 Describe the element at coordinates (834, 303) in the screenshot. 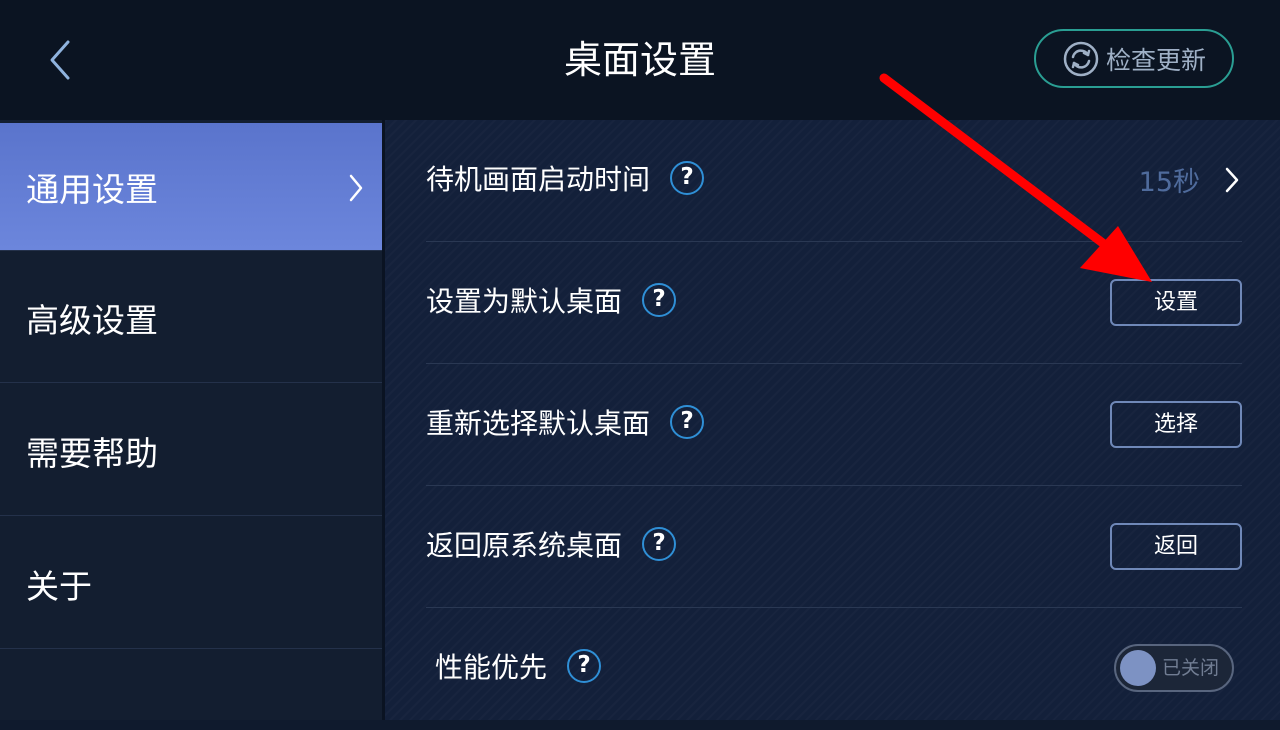

I see `row-set-default: 设置为默认桌面 ? 设置` at that location.